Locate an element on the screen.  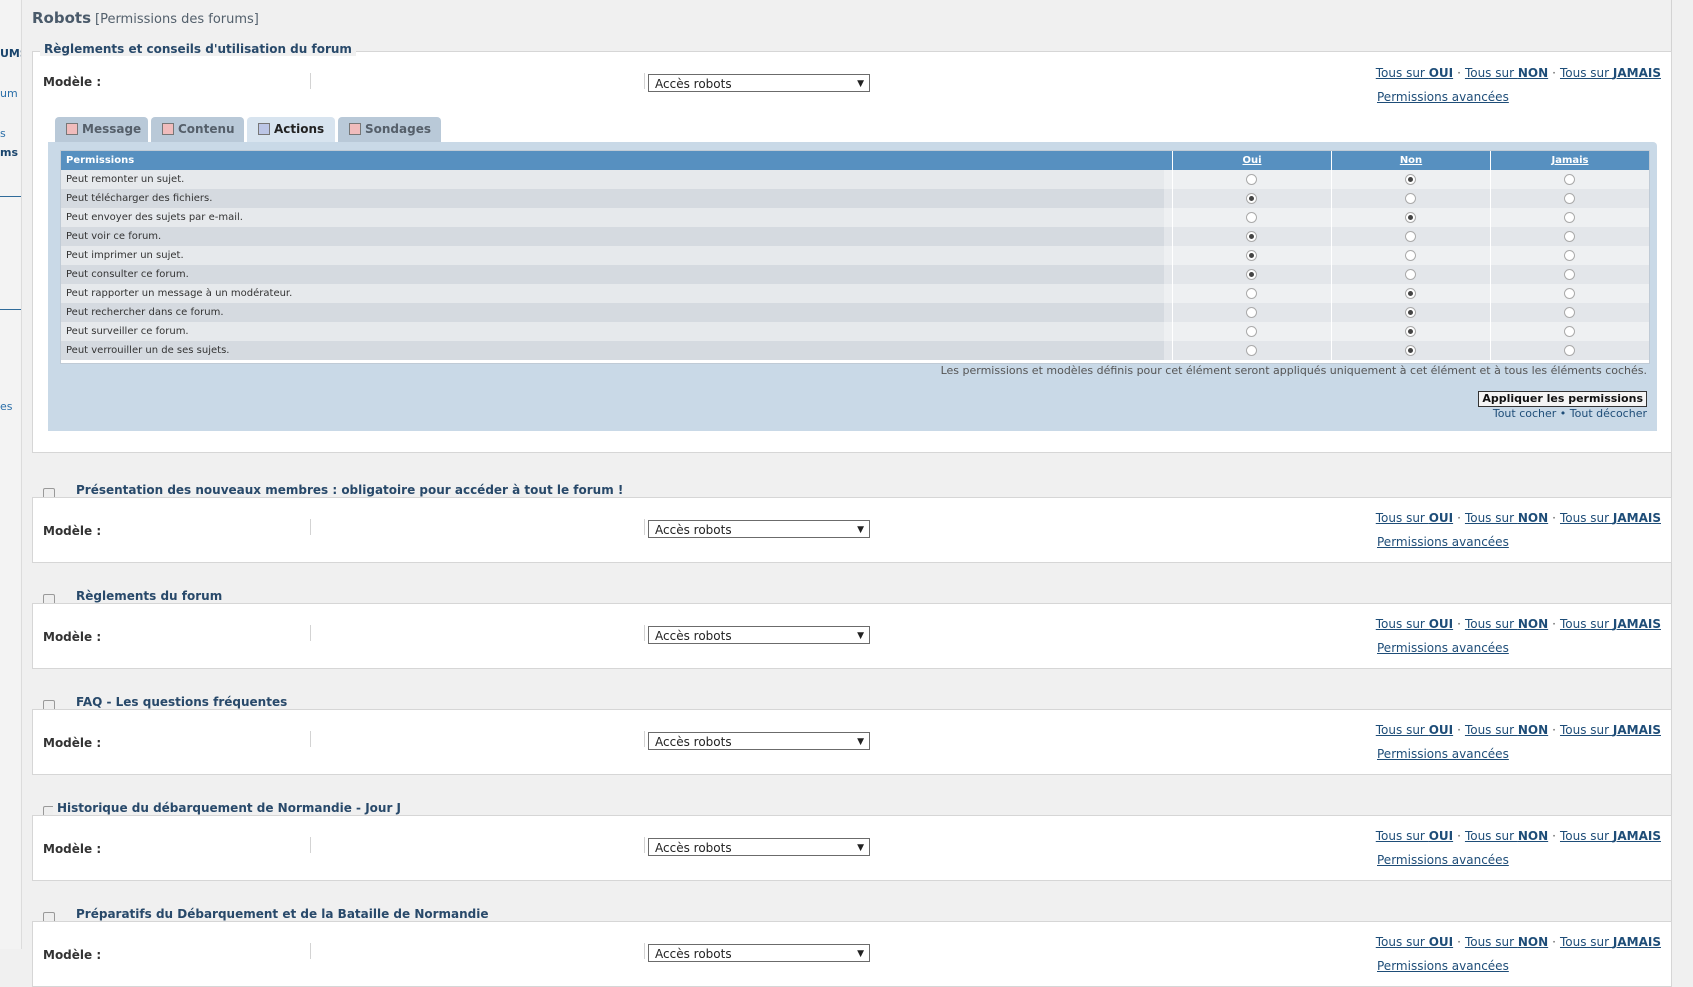
tab-contenu: Contenu is located at coordinates (197, 129).